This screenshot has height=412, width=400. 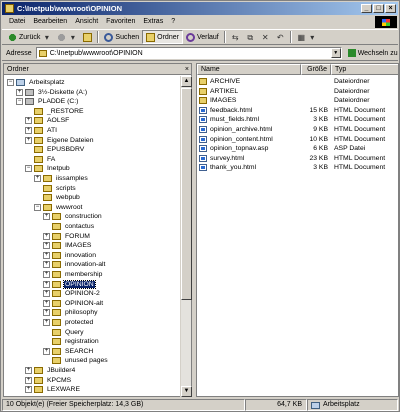 I want to click on tree-item: + LEXWARE, so click(x=53, y=389).